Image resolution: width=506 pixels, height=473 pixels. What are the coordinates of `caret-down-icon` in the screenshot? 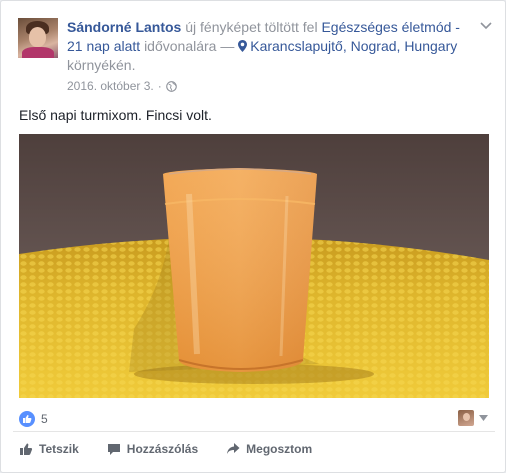 It's located at (483, 418).